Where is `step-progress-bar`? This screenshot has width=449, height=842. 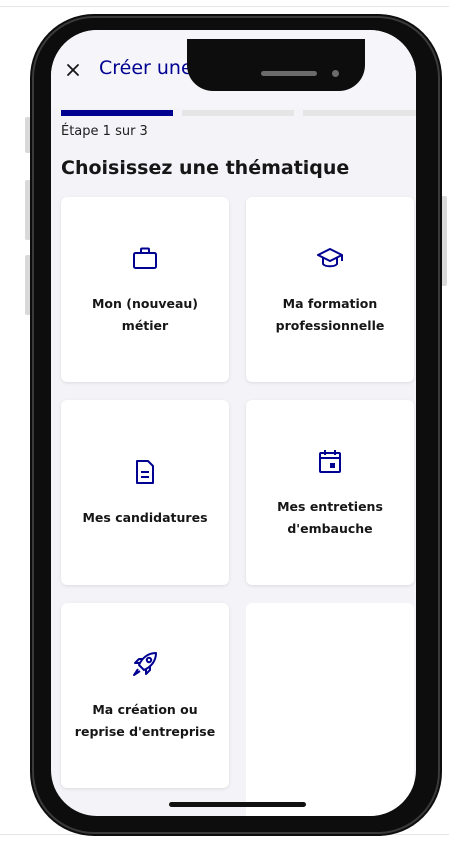 step-progress-bar is located at coordinates (238, 113).